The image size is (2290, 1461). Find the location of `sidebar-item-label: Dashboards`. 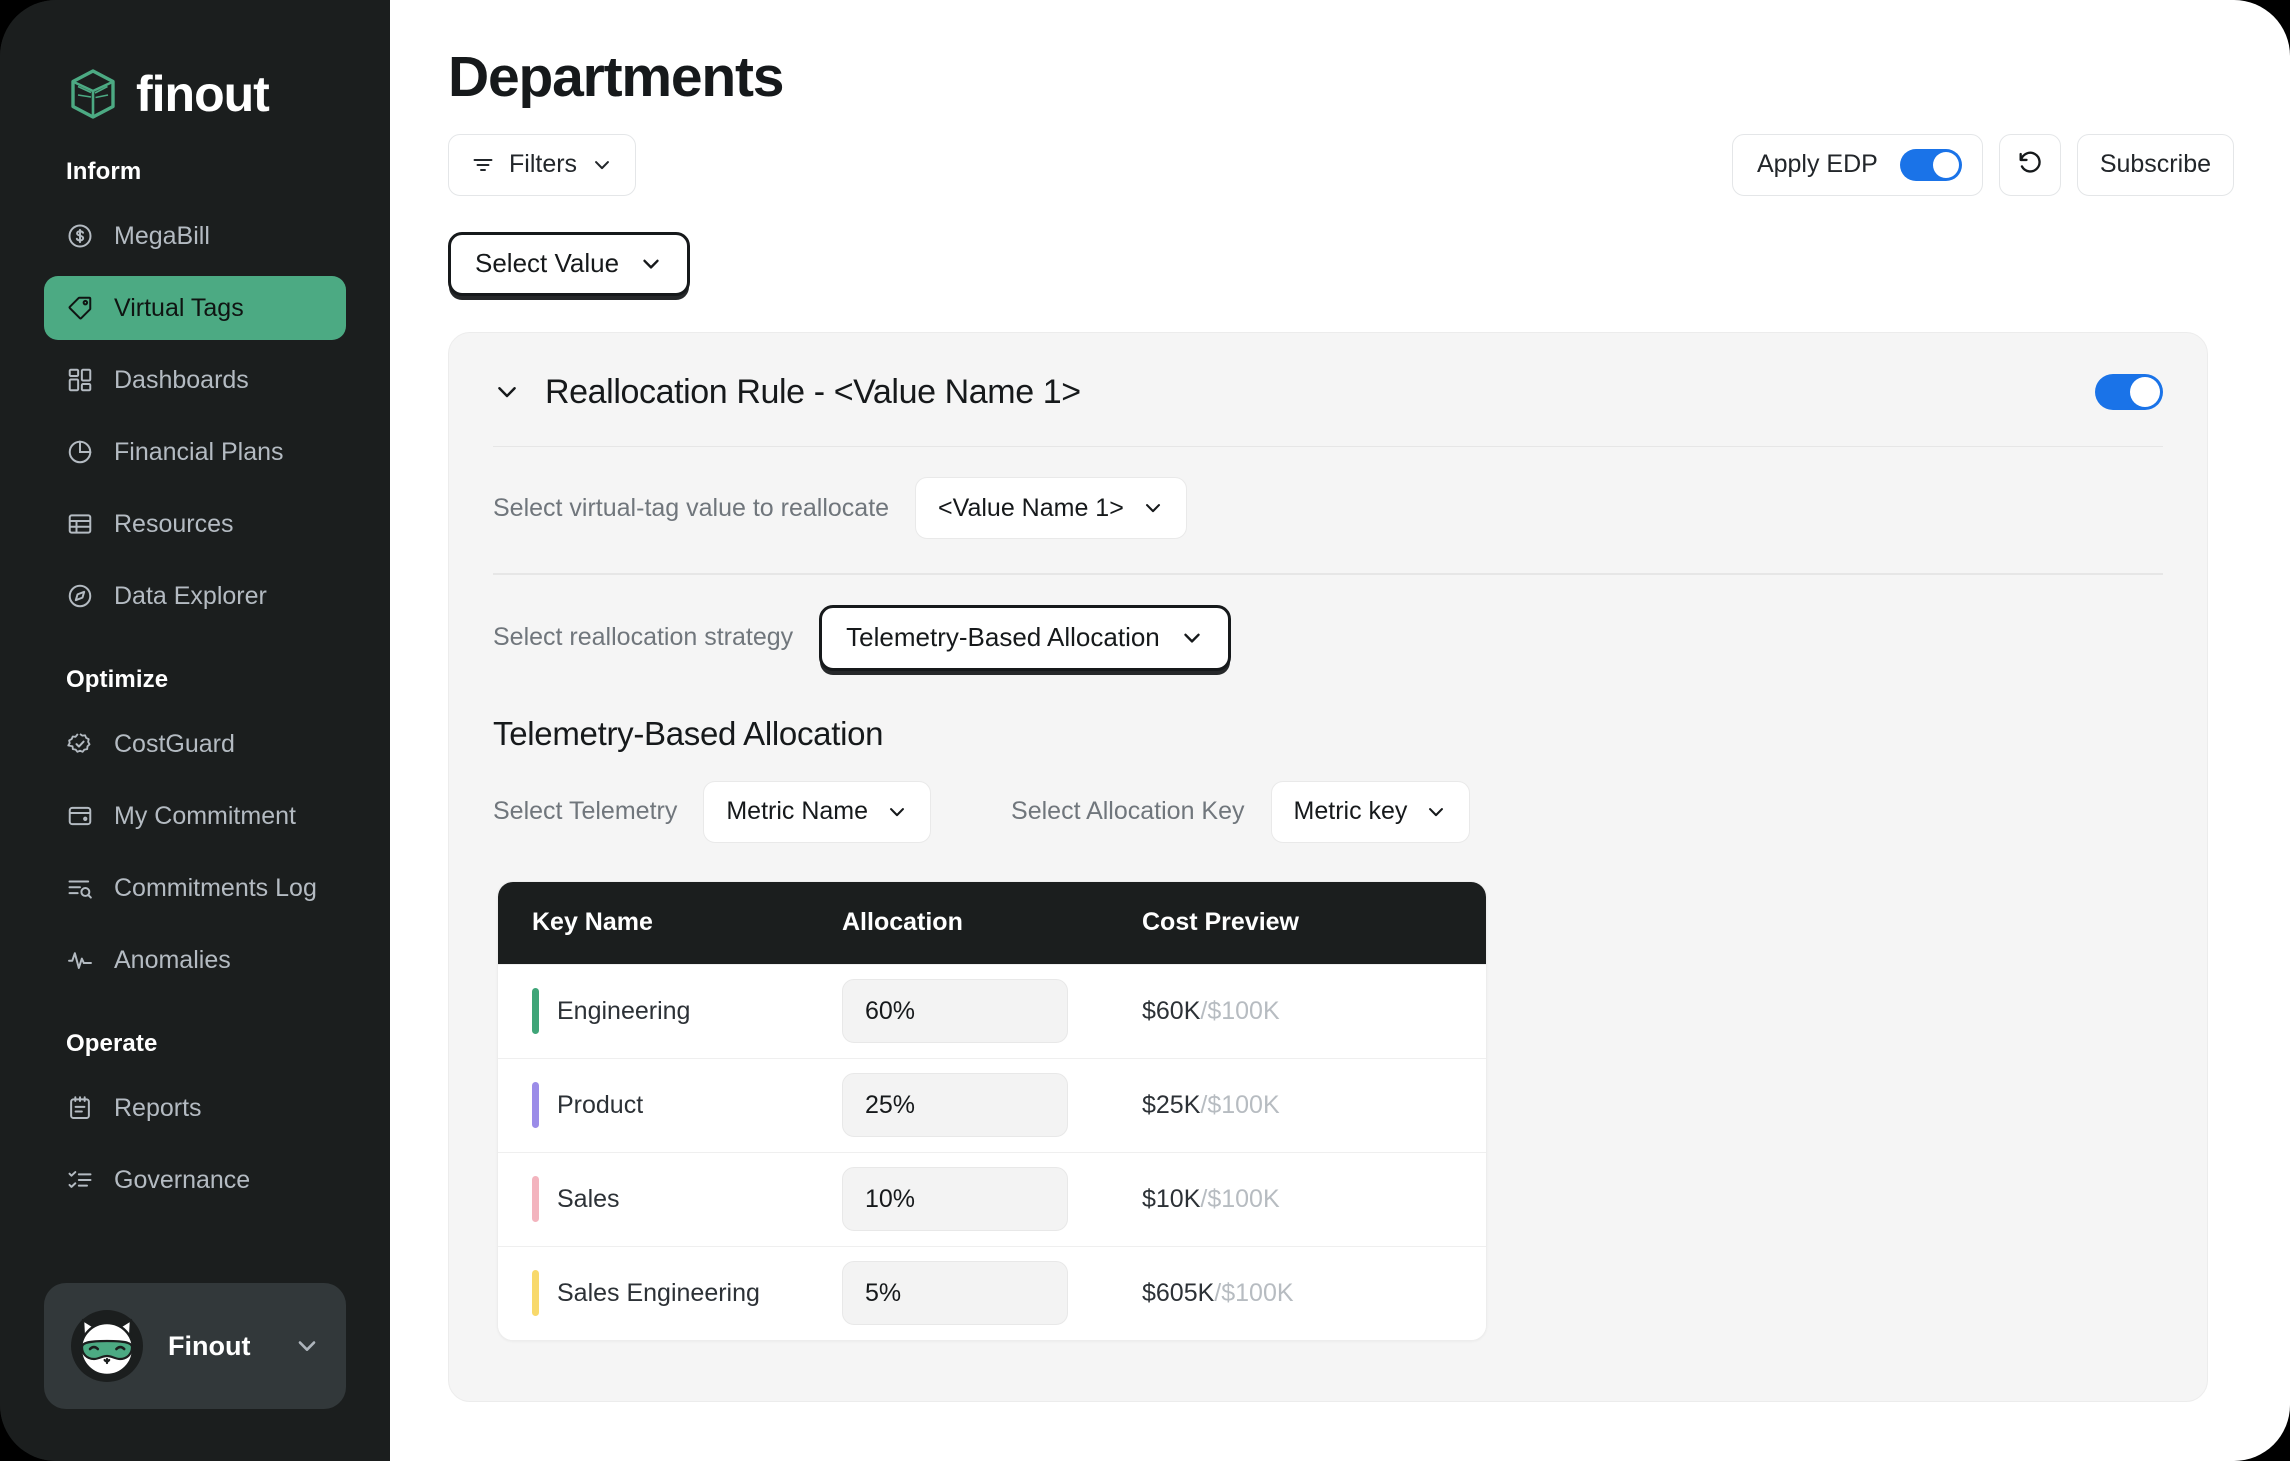

sidebar-item-label: Dashboards is located at coordinates (181, 379).